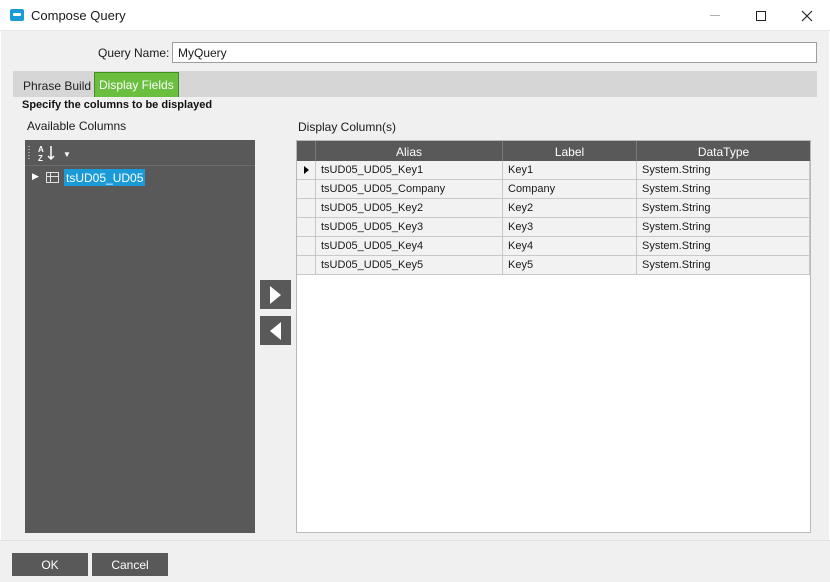  I want to click on label-cell: Key3, so click(570, 227).